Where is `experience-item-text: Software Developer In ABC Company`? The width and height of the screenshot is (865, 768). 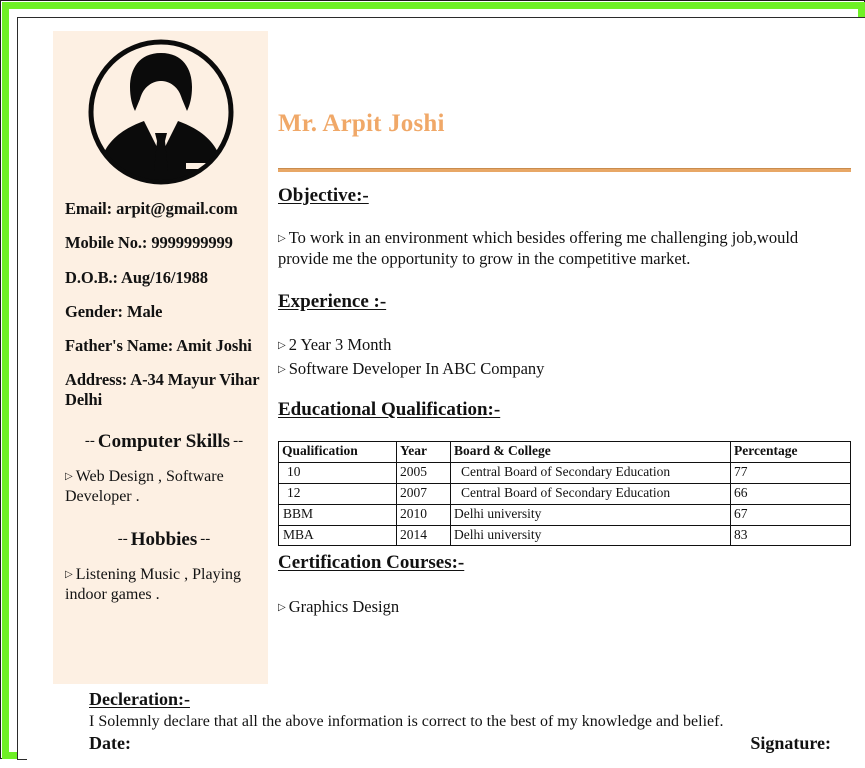
experience-item-text: Software Developer In ABC Company is located at coordinates (416, 368).